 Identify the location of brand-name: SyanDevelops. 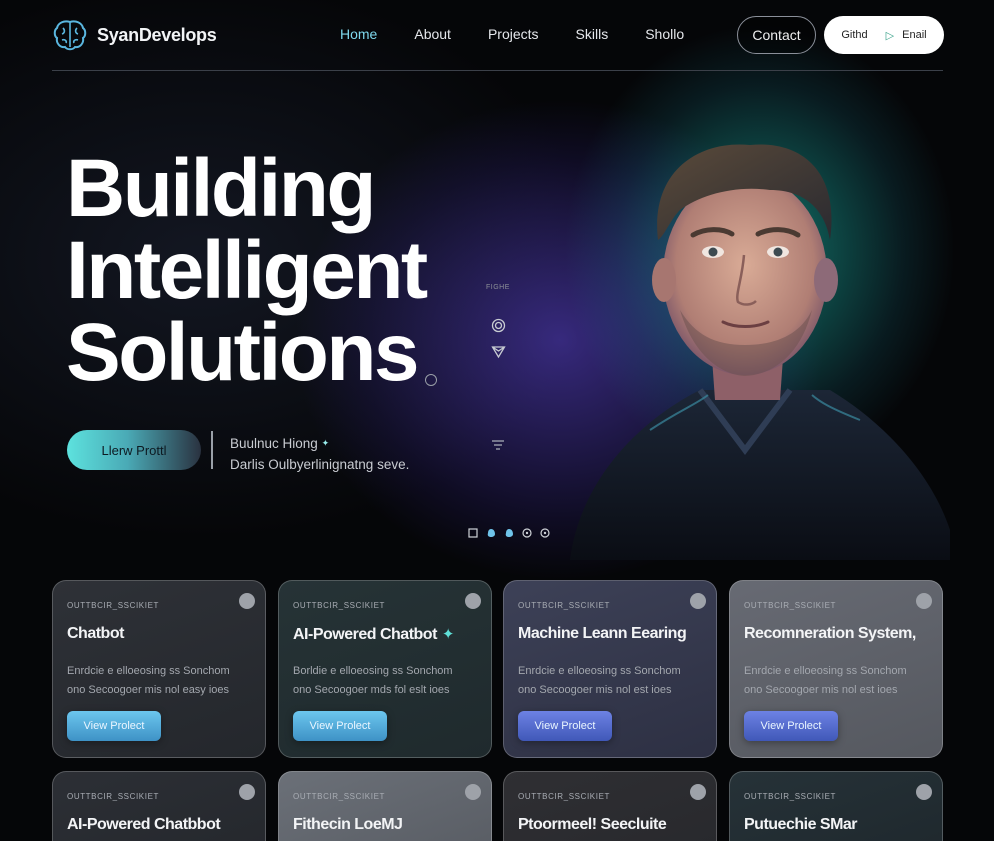
(157, 34).